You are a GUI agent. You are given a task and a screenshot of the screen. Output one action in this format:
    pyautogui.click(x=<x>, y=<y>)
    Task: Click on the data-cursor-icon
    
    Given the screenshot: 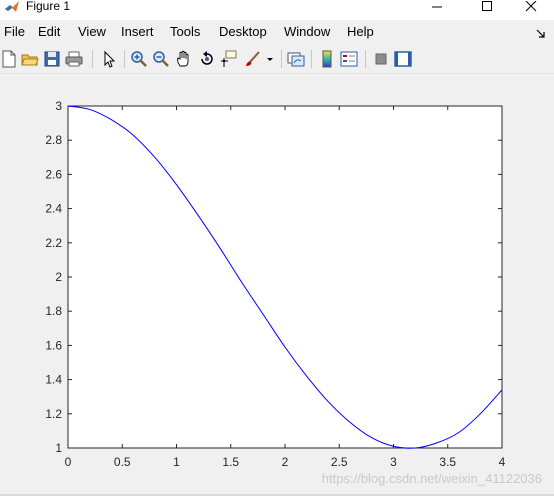 What is the action you would take?
    pyautogui.click(x=229, y=59)
    